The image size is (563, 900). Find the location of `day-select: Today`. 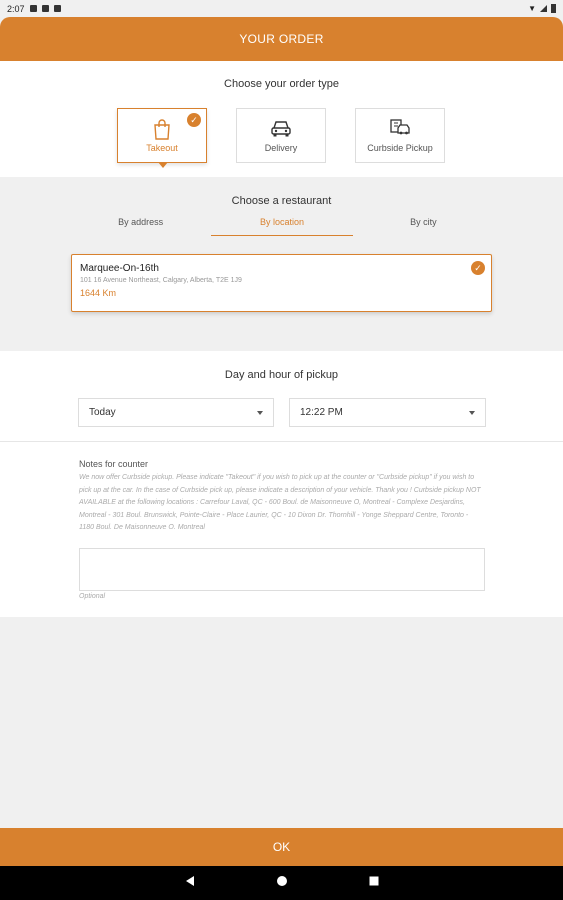

day-select: Today is located at coordinates (176, 412).